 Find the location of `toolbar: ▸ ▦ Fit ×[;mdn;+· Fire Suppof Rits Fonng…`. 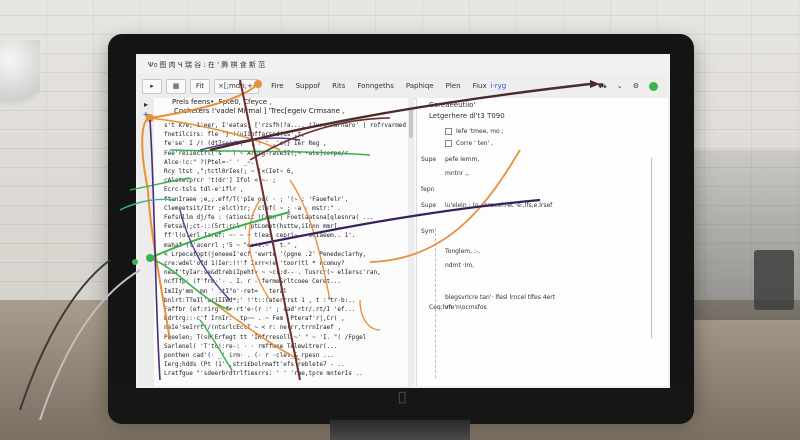

toolbar: ▸ ▦ Fit ×[;mdn;+· Fire Suppof Rits Fonng… is located at coordinates (403, 86).